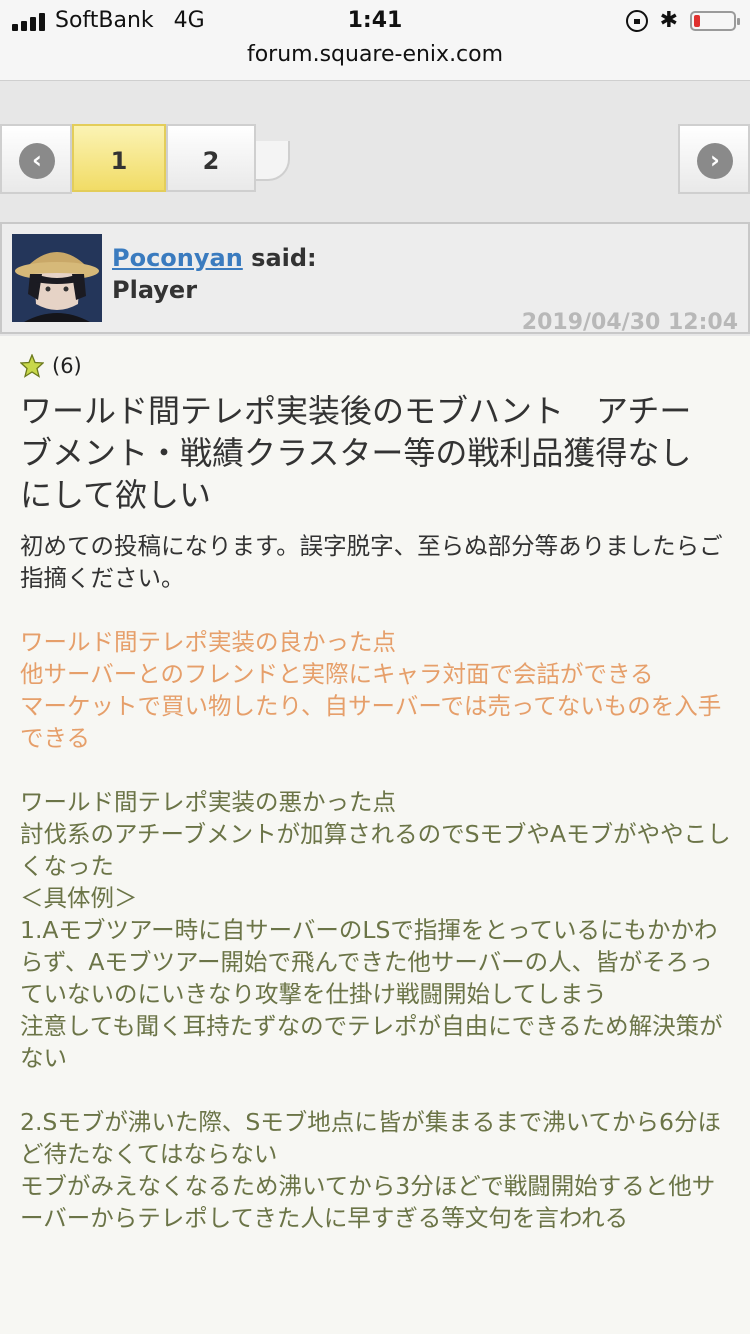 This screenshot has height=1334, width=750. Describe the element at coordinates (208, 642) in the screenshot. I see `good-heading: ワールド間テレポ実装の良かった点` at that location.